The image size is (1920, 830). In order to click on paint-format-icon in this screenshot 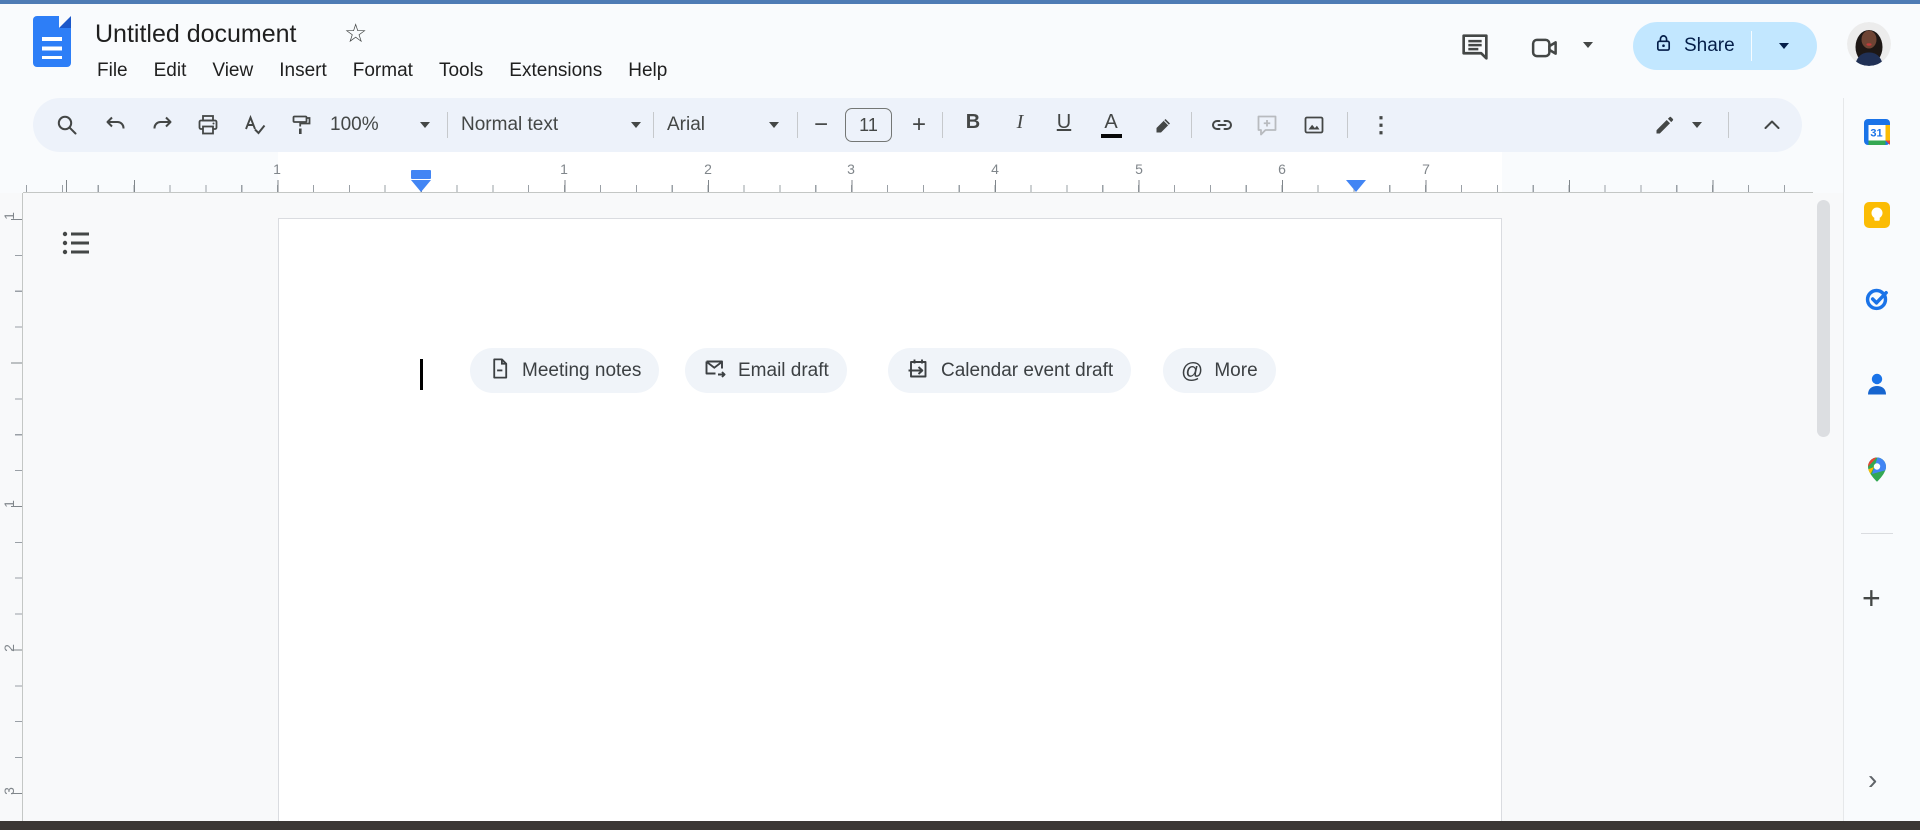, I will do `click(301, 125)`.